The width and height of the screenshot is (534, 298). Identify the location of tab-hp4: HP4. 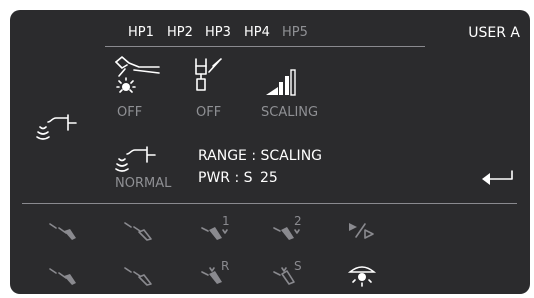
(257, 32).